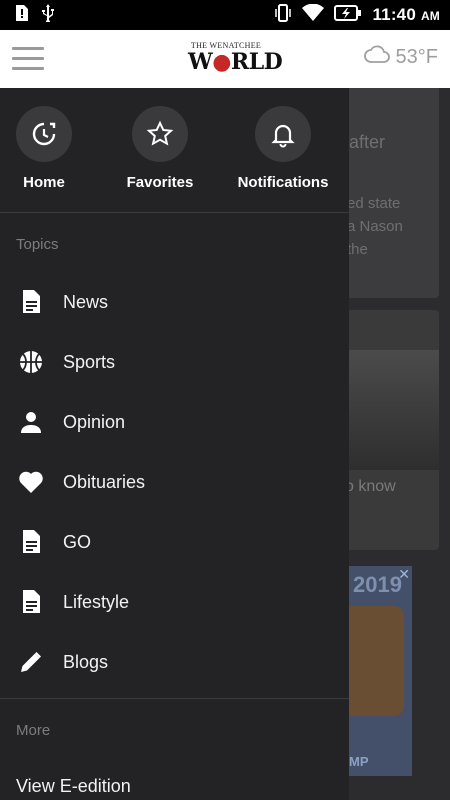  I want to click on ad-image, so click(376, 661).